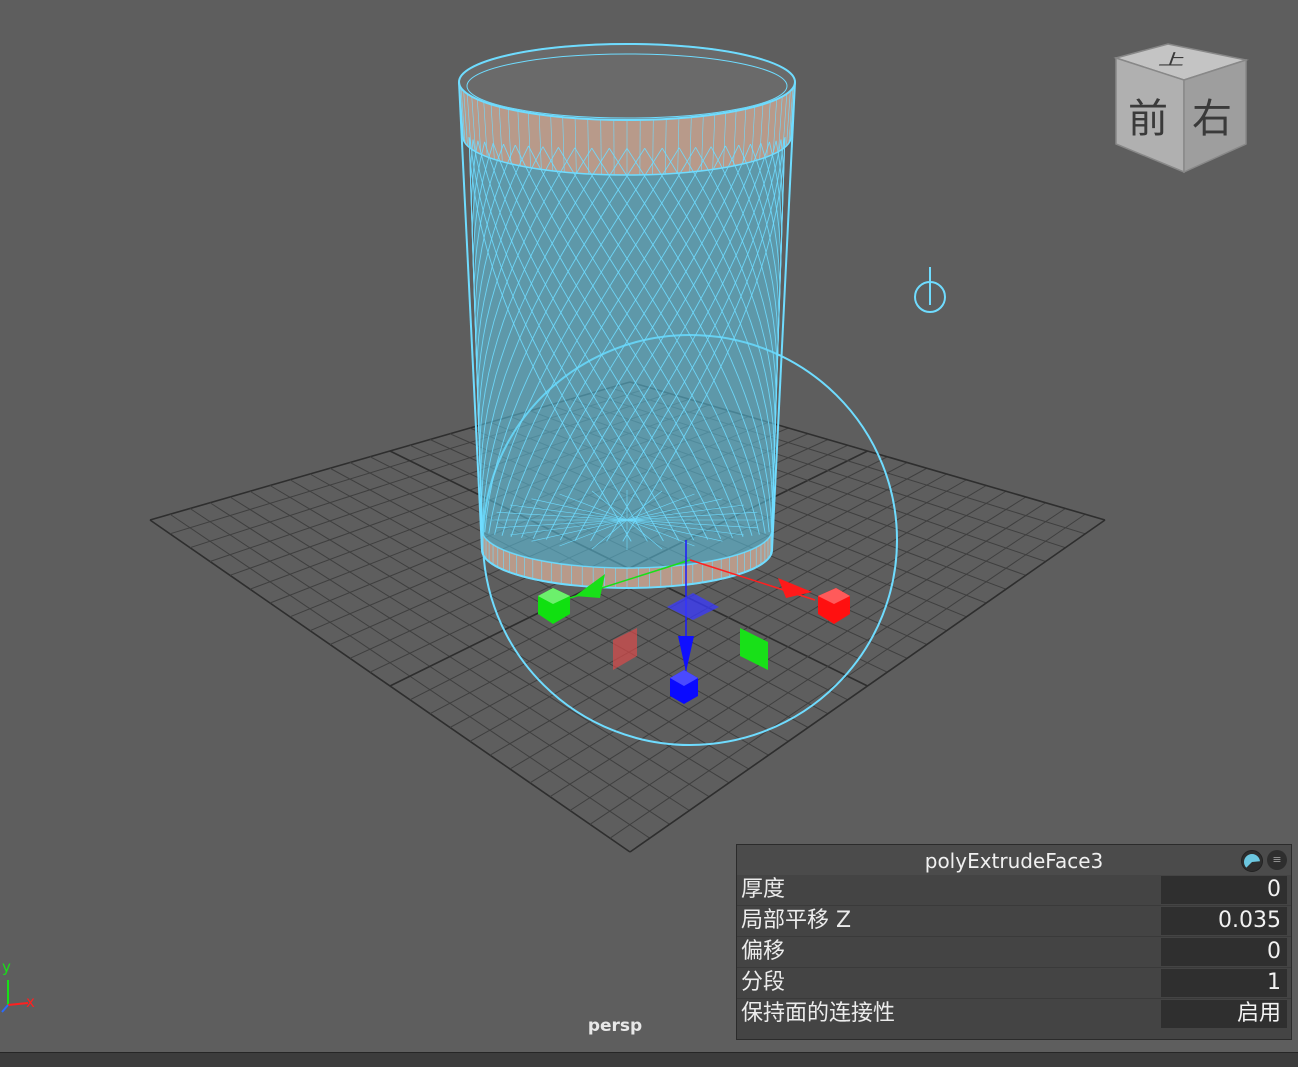 The height and width of the screenshot is (1067, 1298). Describe the element at coordinates (30, 1002) in the screenshot. I see `x-axis-label: x` at that location.